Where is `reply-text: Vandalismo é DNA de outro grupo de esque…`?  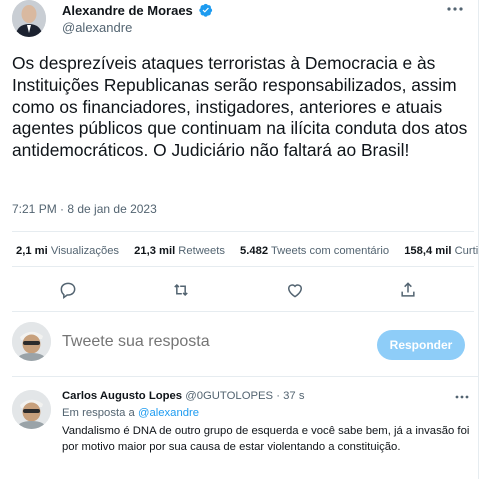
reply-text: Vandalismo é DNA de outro grupo de esque… is located at coordinates (266, 439).